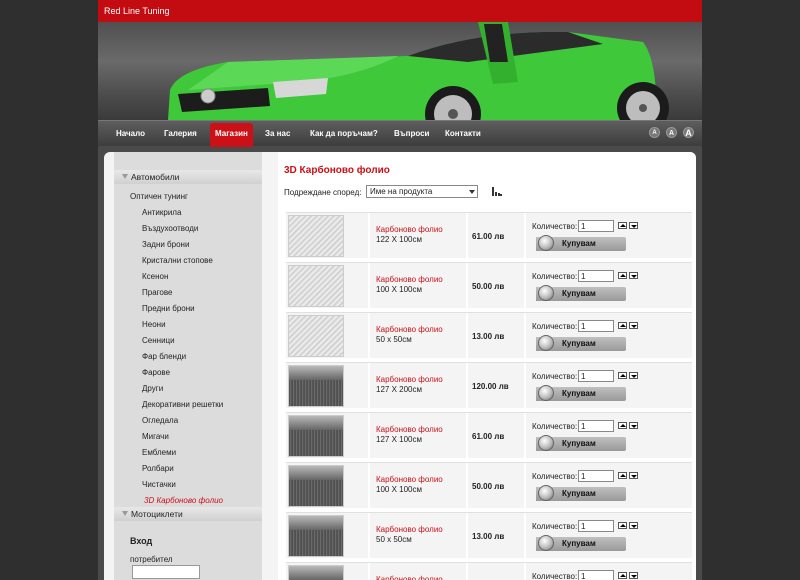 The width and height of the screenshot is (800, 580). What do you see at coordinates (204, 196) in the screenshot?
I see `sidebar-subcategory-optical: Оптичен тунинг` at bounding box center [204, 196].